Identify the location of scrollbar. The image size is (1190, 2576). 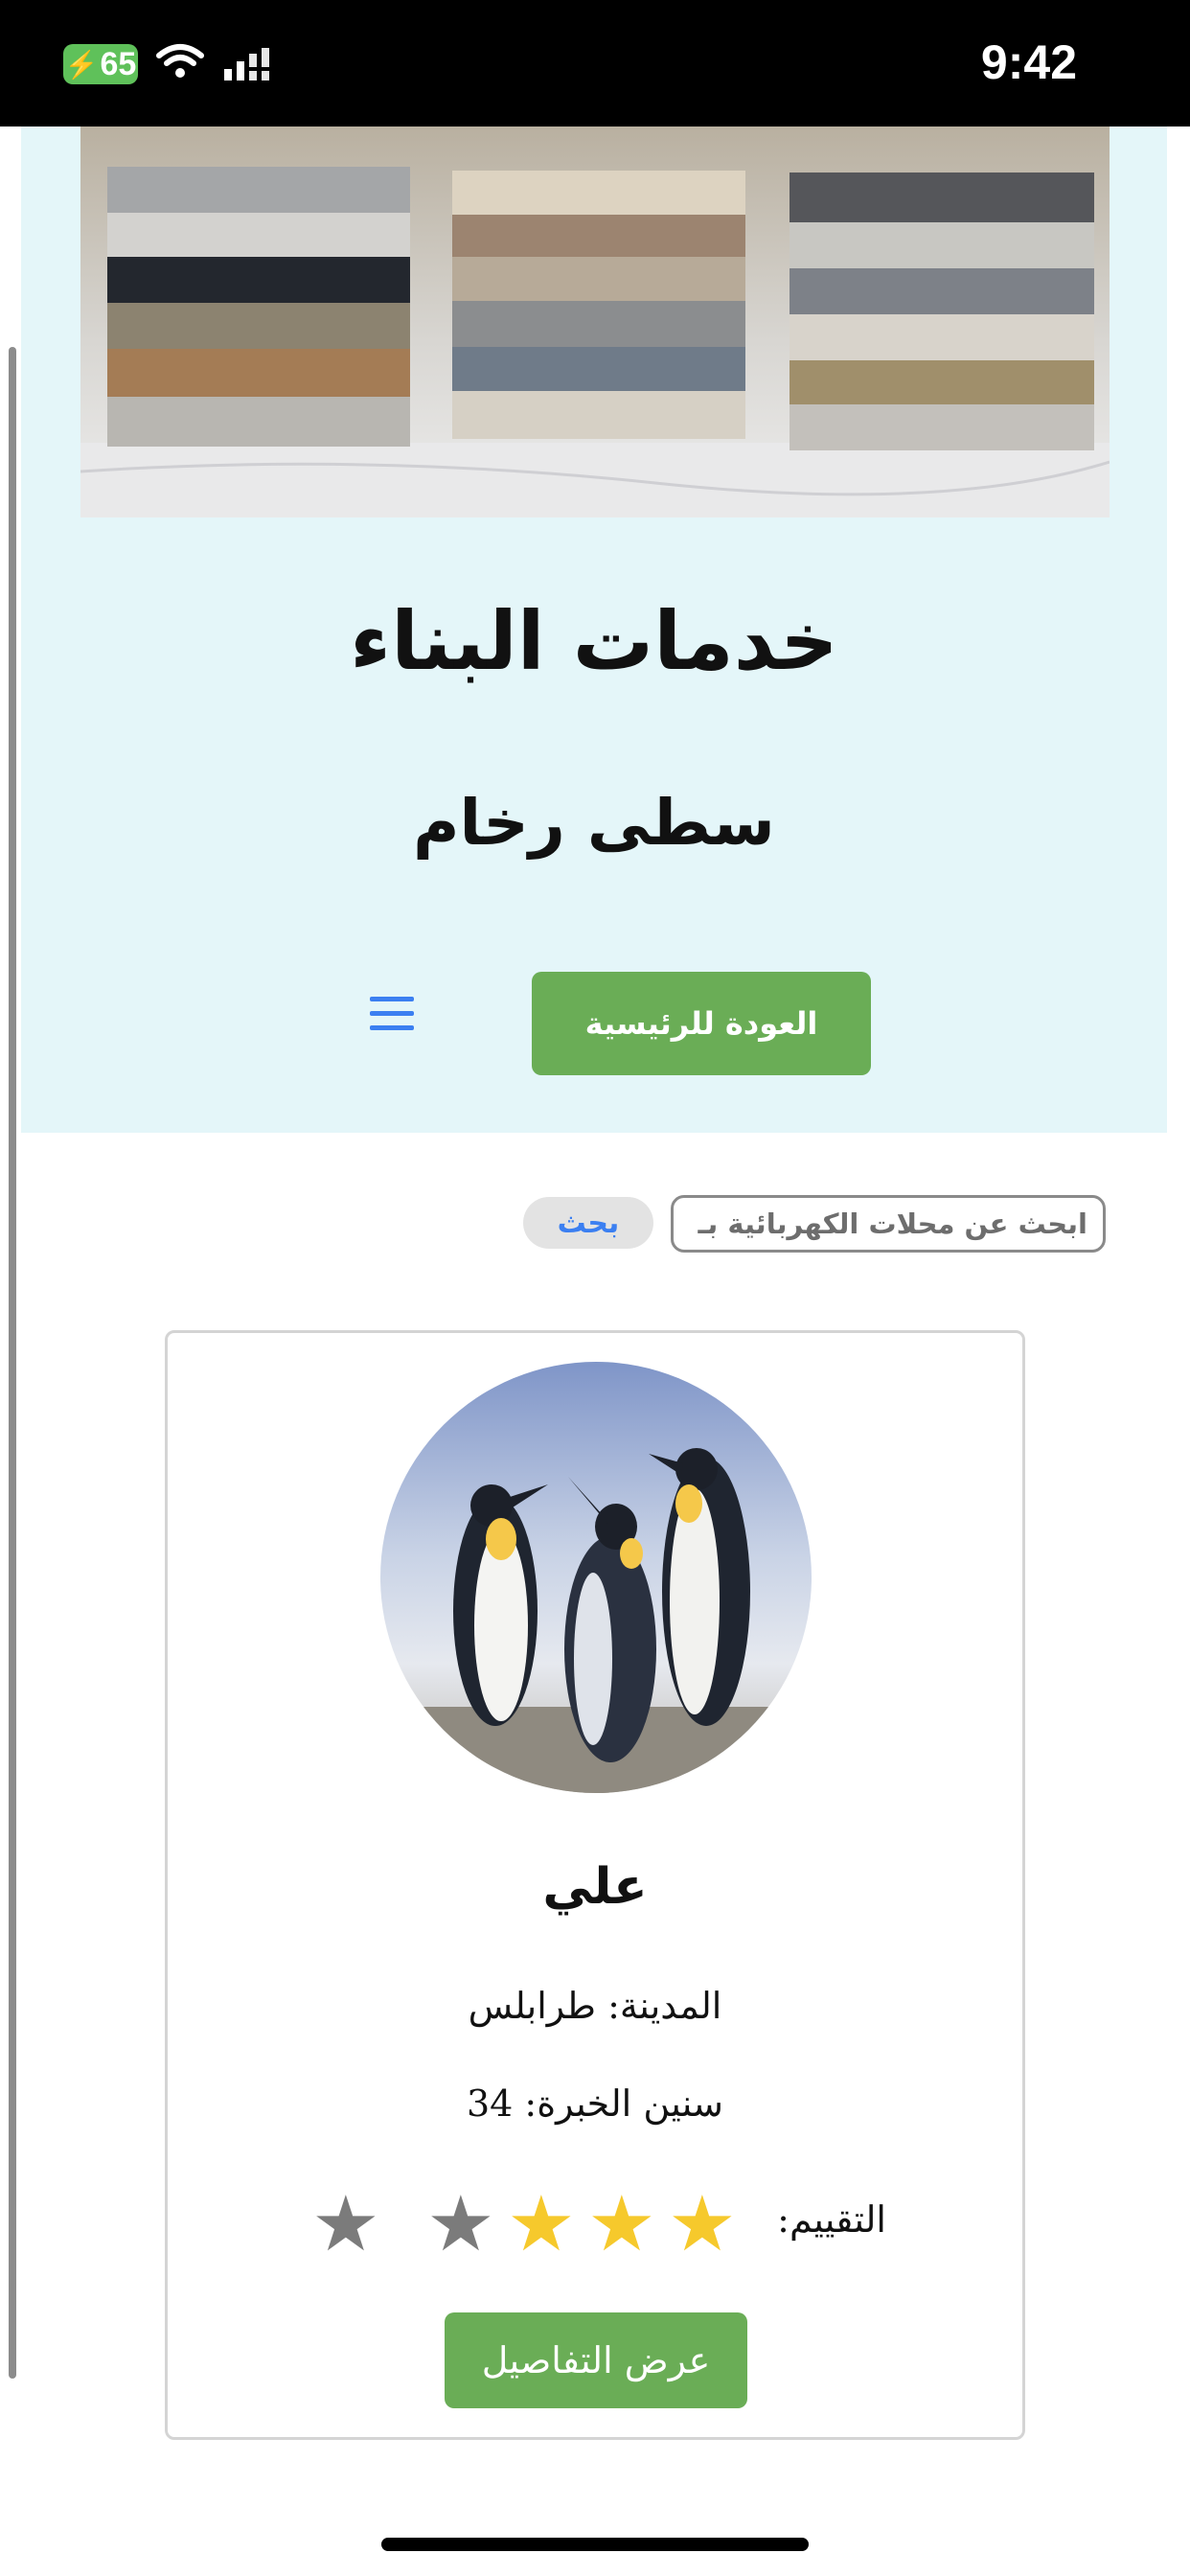
(13, 1363).